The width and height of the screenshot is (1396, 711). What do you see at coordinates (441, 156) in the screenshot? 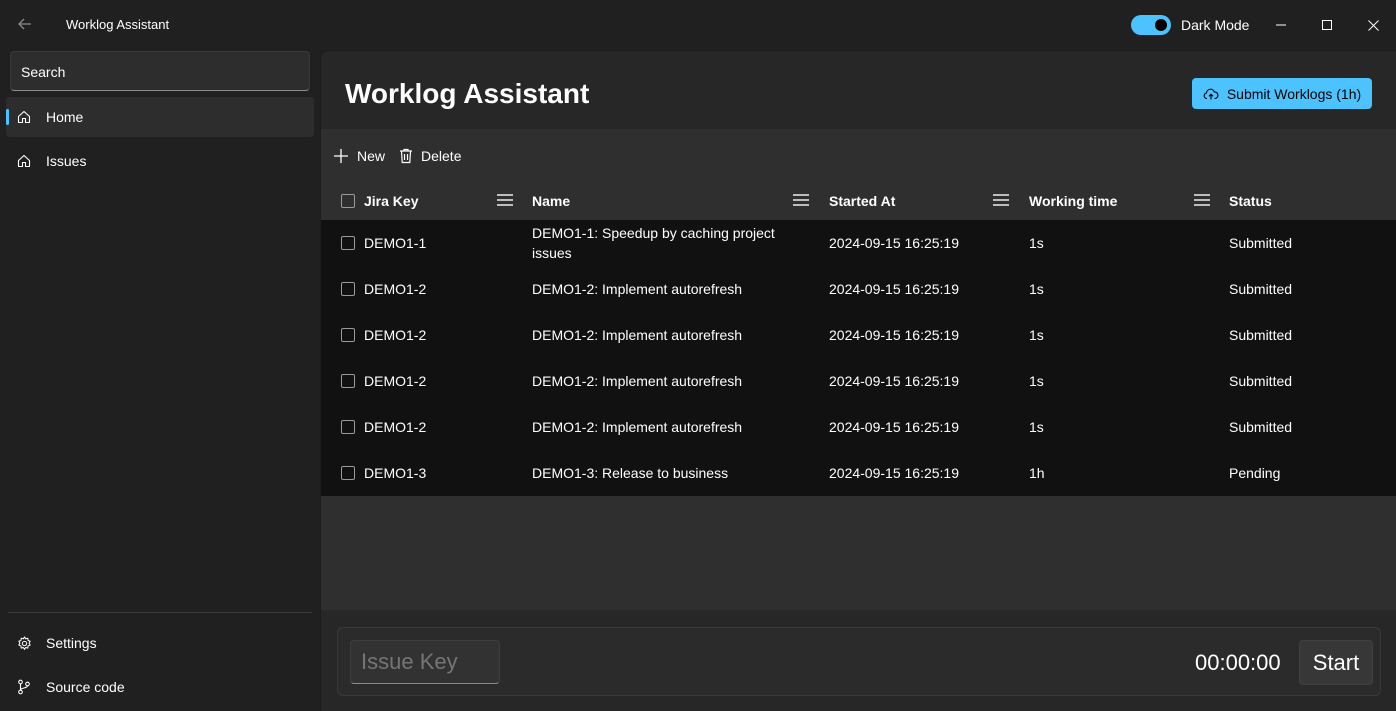
I see `delete-label: Delete` at bounding box center [441, 156].